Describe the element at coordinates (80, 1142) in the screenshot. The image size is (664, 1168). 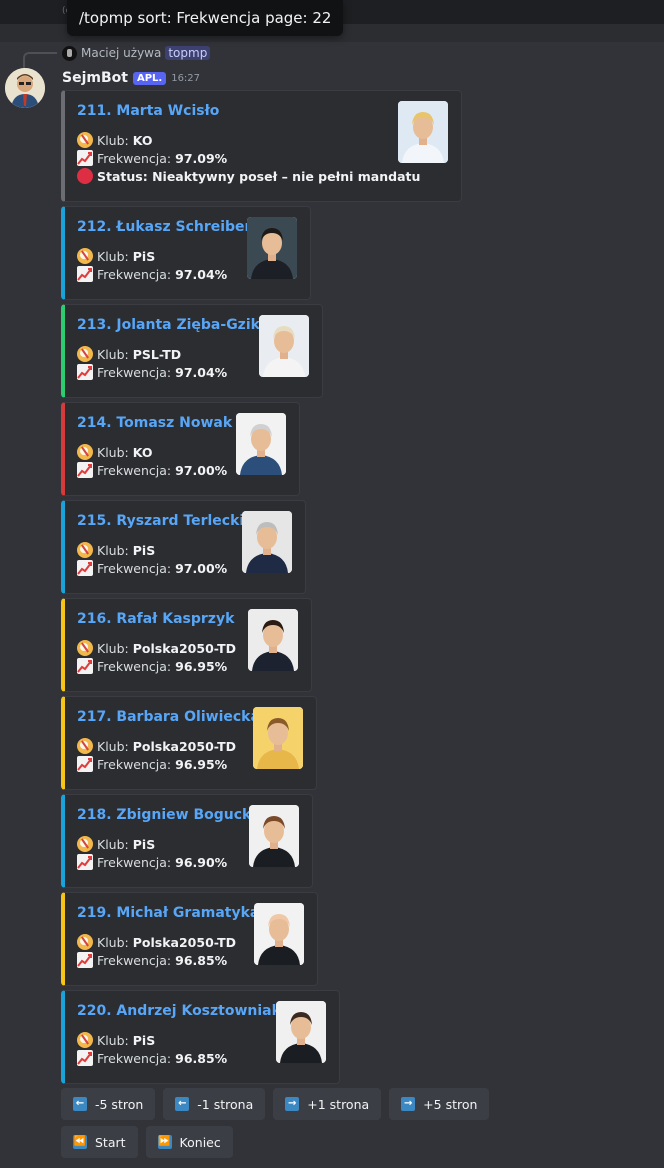
I see `rewind-icon: ⏪` at that location.